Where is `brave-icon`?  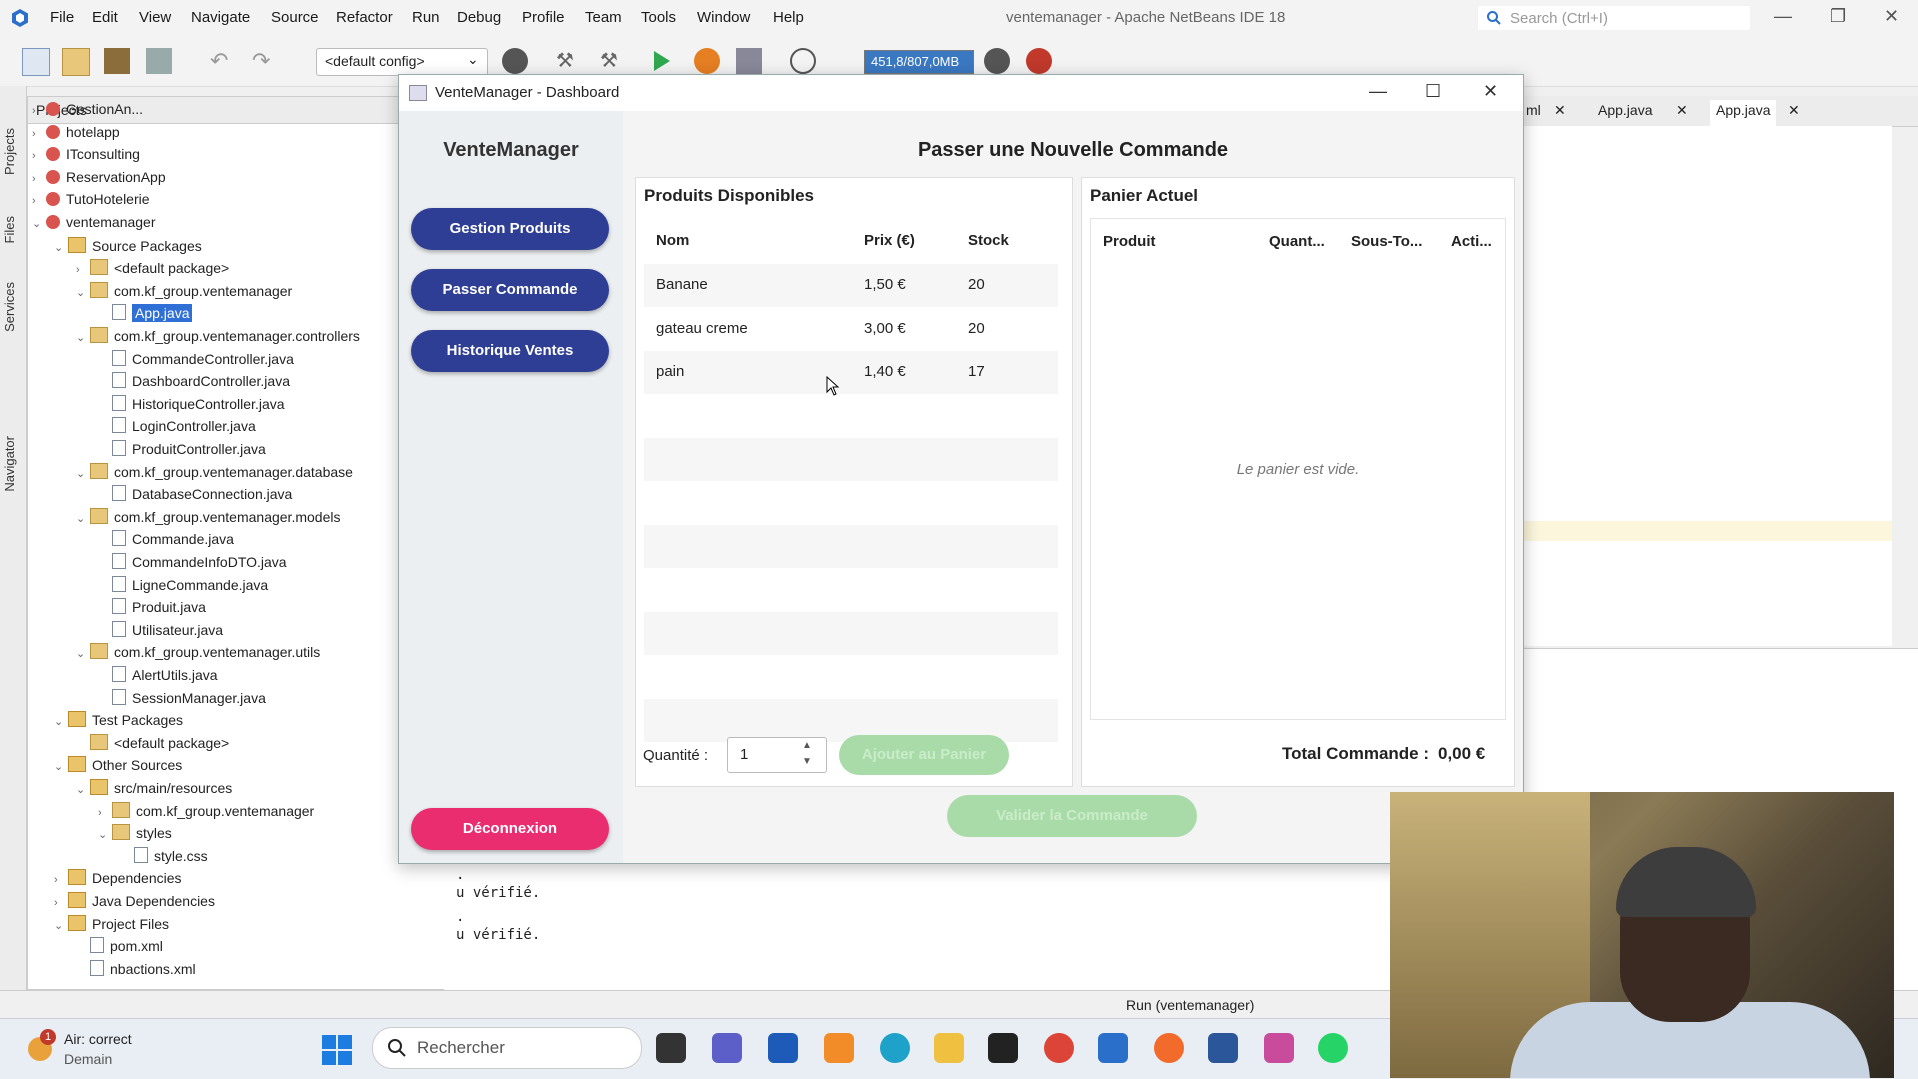
brave-icon is located at coordinates (1169, 1048).